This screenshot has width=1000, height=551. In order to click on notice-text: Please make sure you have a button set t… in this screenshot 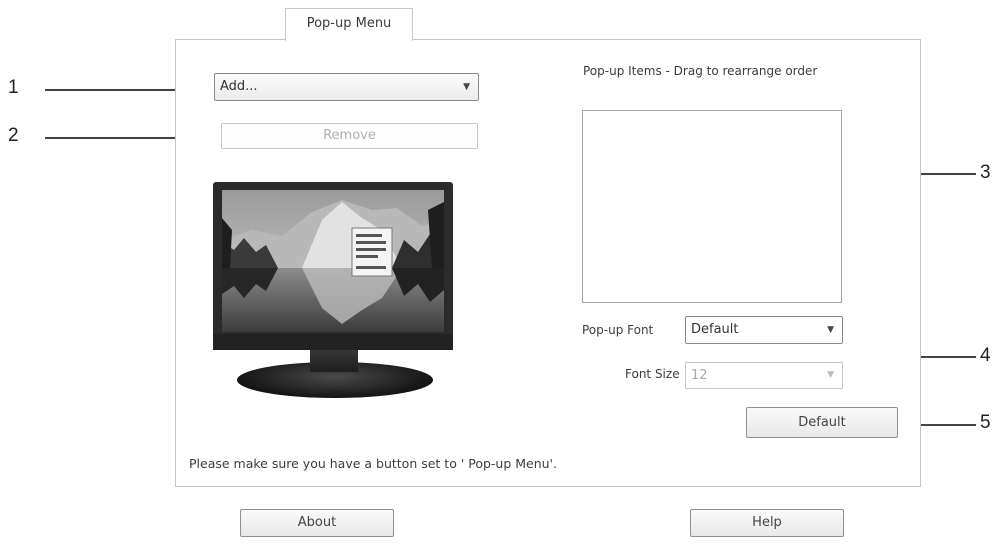, I will do `click(373, 463)`.